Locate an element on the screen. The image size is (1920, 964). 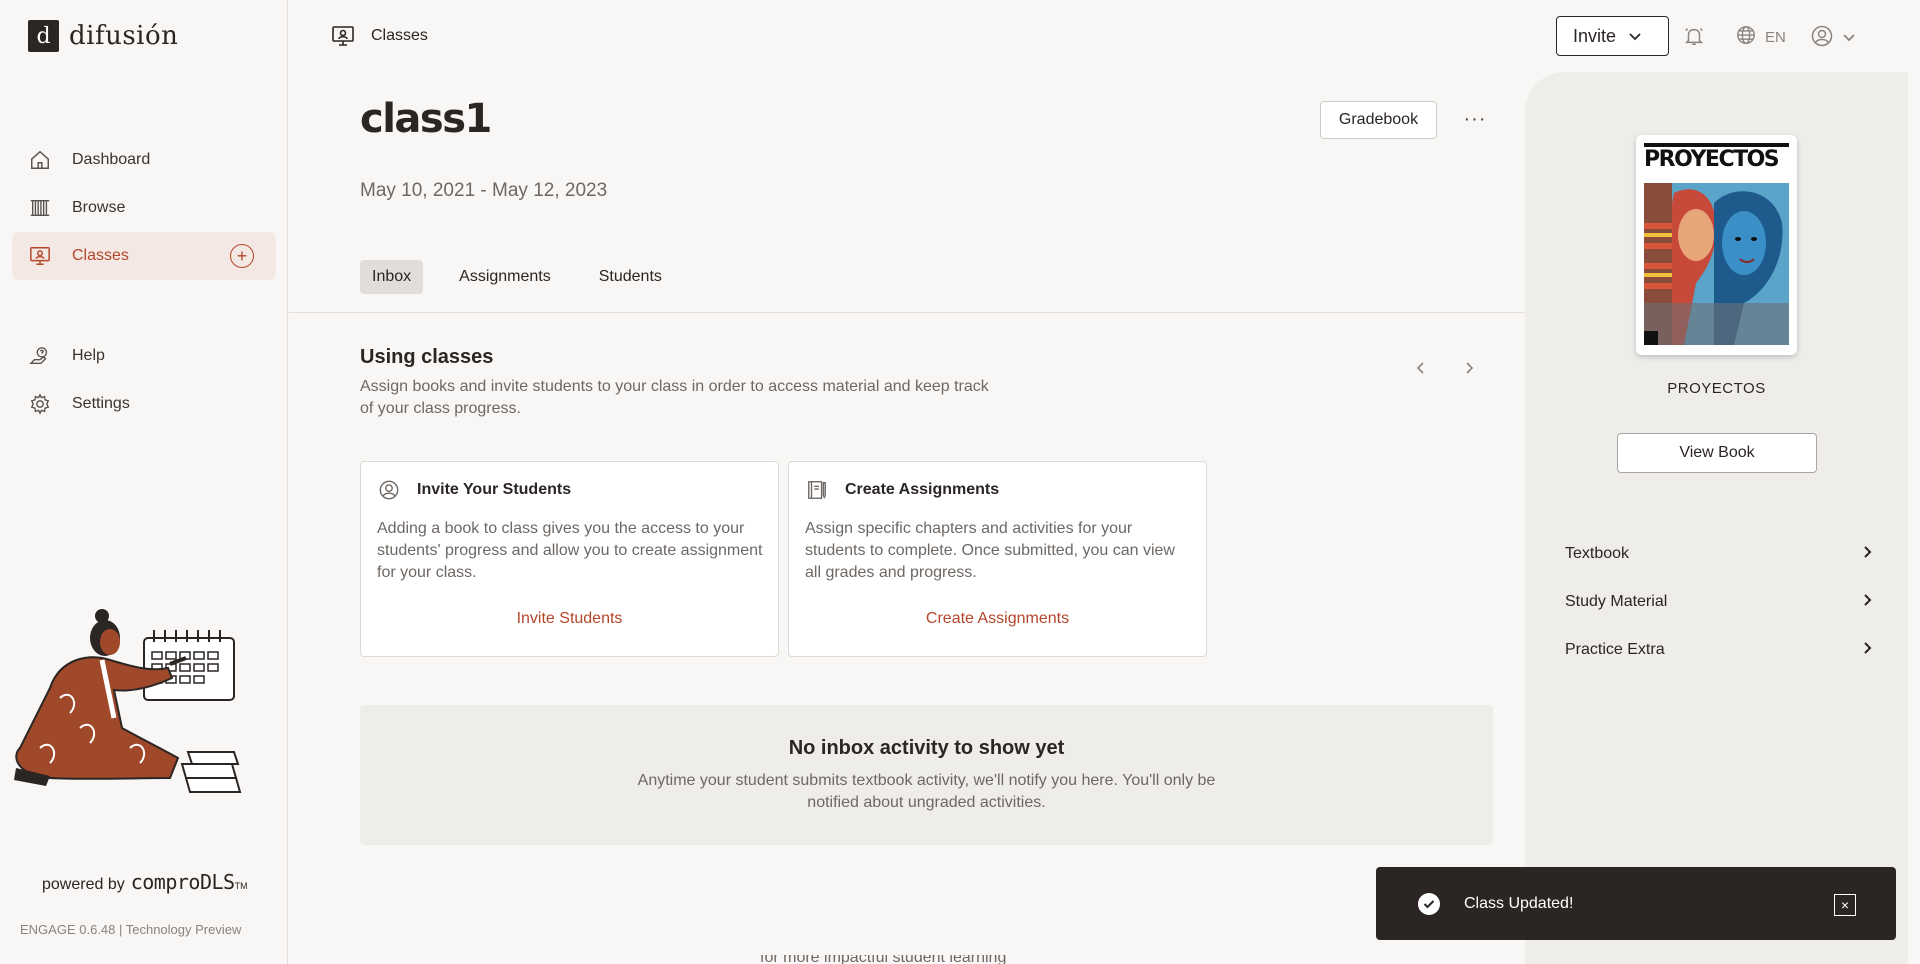
card-header: Invite Your Students is located at coordinates (474, 490).